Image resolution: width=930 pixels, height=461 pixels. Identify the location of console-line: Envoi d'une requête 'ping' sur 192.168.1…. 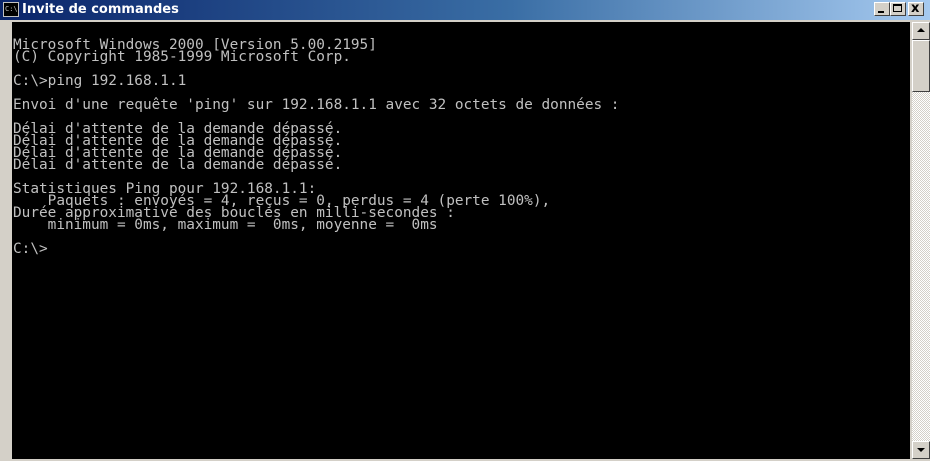
(316, 105).